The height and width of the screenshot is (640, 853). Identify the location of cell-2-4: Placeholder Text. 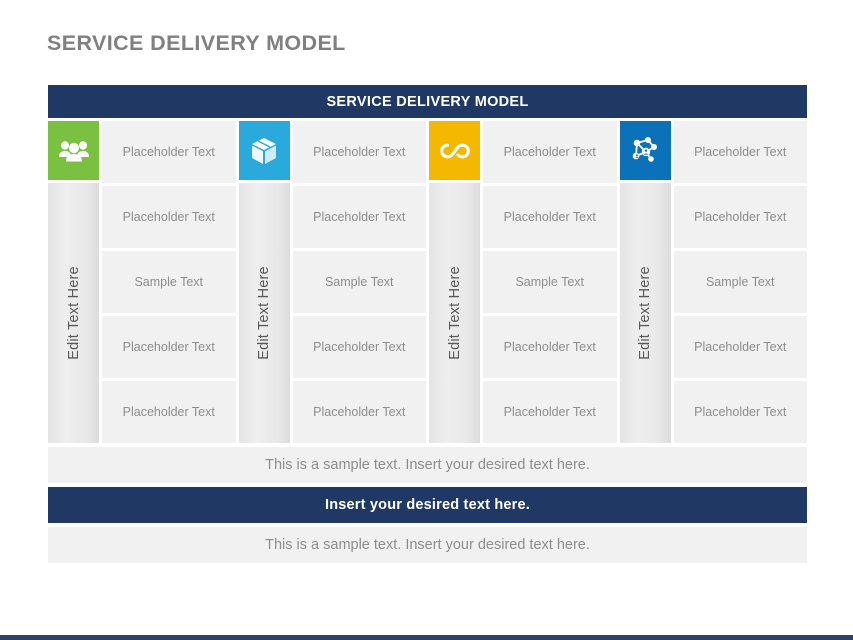
(359, 347).